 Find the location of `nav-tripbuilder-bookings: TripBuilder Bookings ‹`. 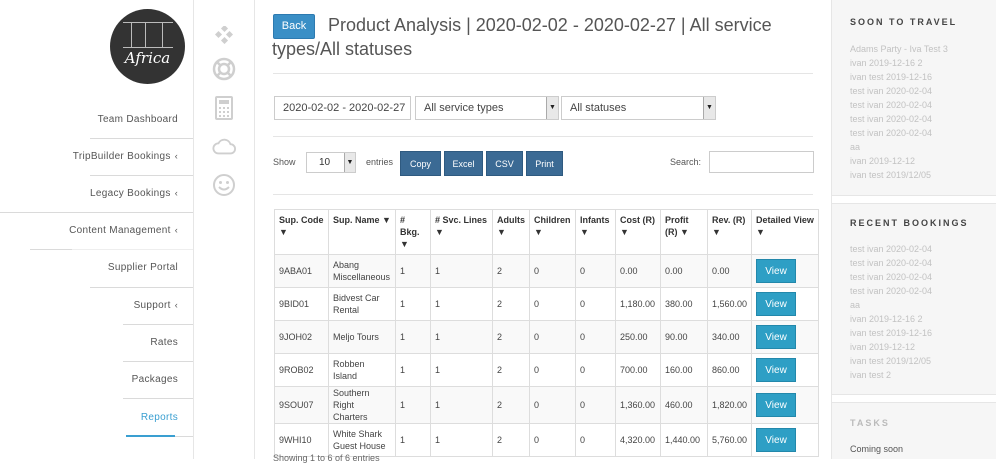

nav-tripbuilder-bookings: TripBuilder Bookings ‹ is located at coordinates (96, 156).